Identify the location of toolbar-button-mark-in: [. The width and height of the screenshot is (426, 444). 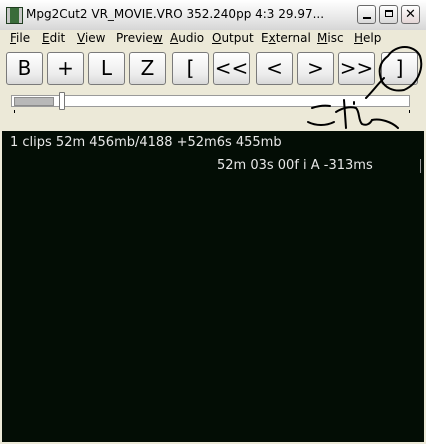
(190, 68).